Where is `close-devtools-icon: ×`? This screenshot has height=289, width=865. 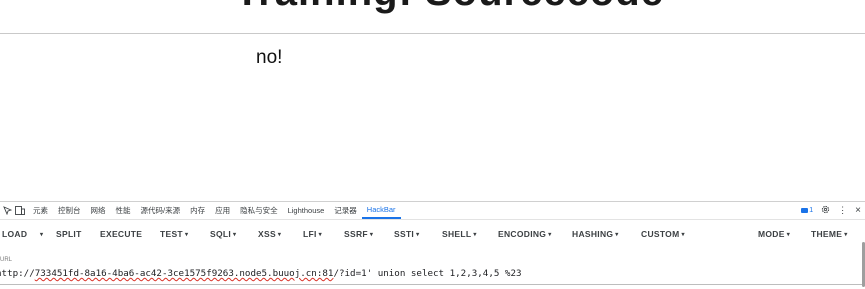 close-devtools-icon: × is located at coordinates (858, 210).